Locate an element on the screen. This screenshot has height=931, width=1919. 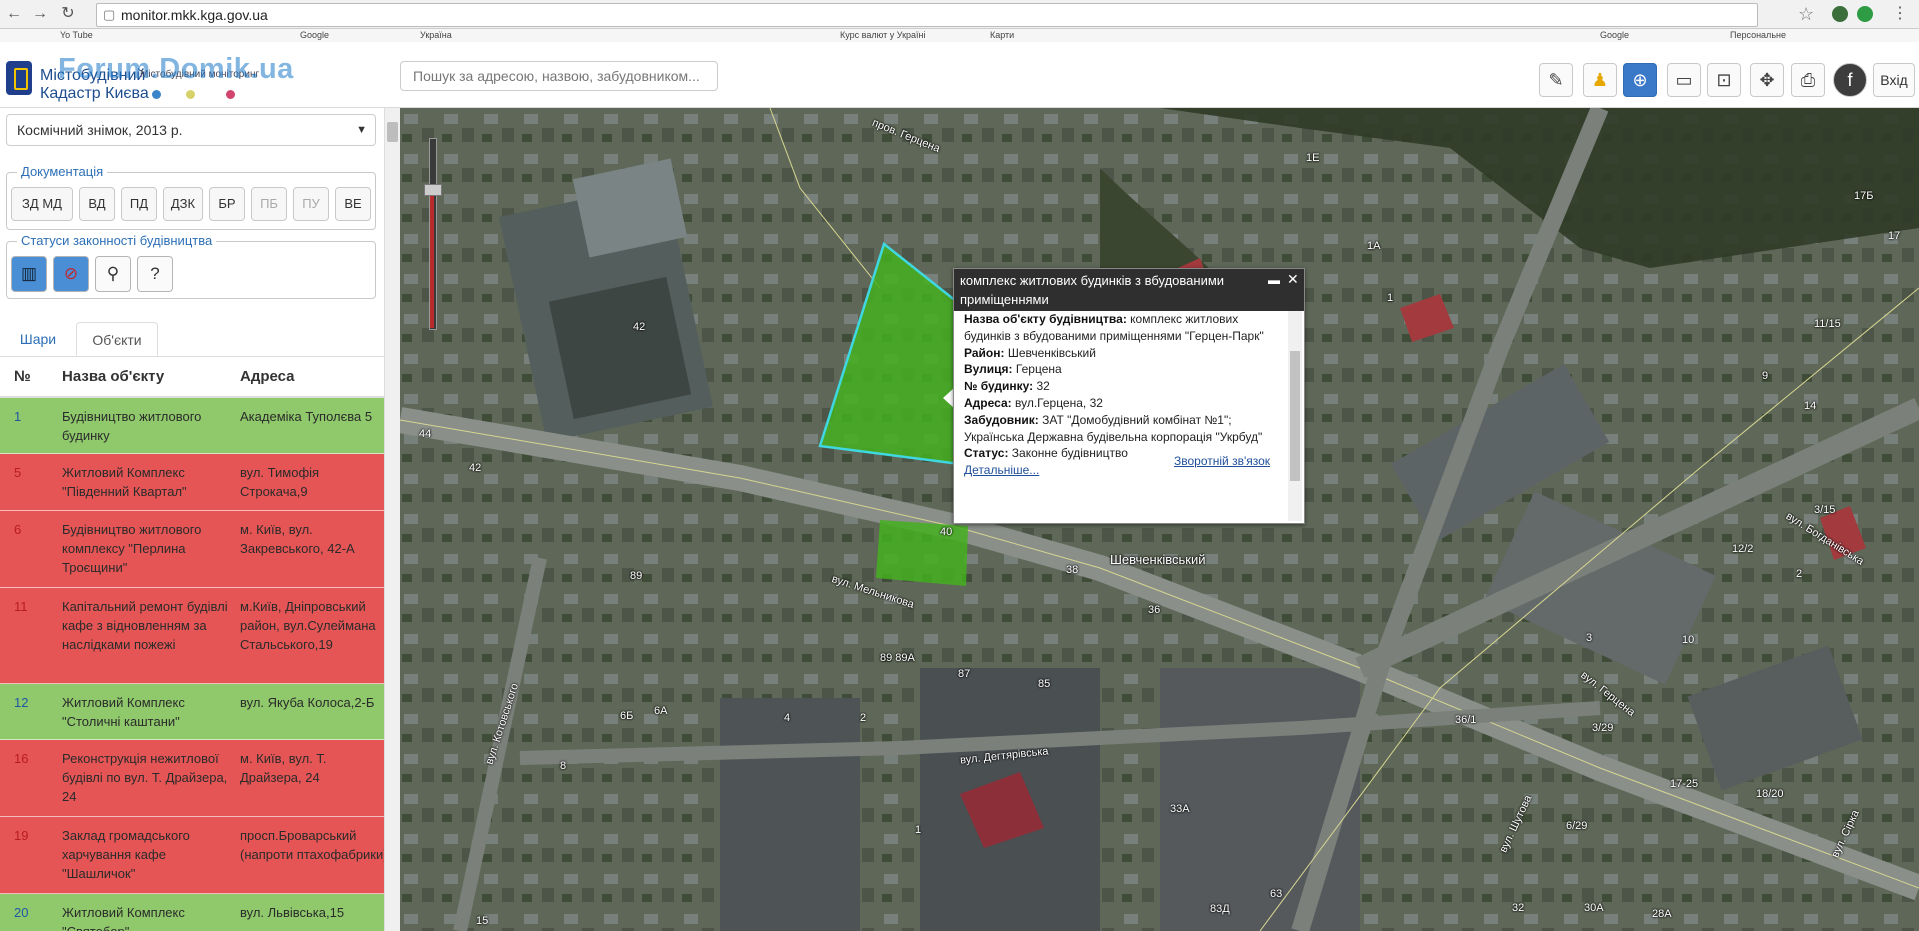
geolocate-button: ⊕ is located at coordinates (1640, 80).